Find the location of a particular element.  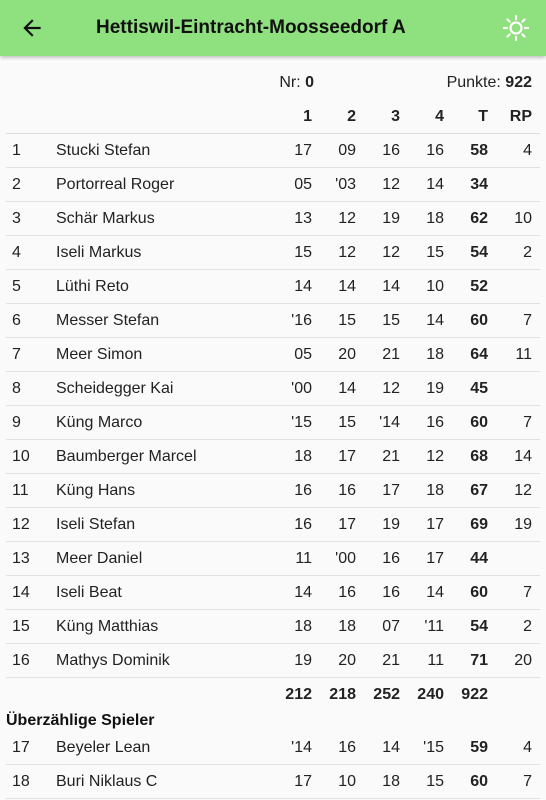

table-row: 11 Küng Hans 16 16 17 18 67 12 is located at coordinates (273, 491).